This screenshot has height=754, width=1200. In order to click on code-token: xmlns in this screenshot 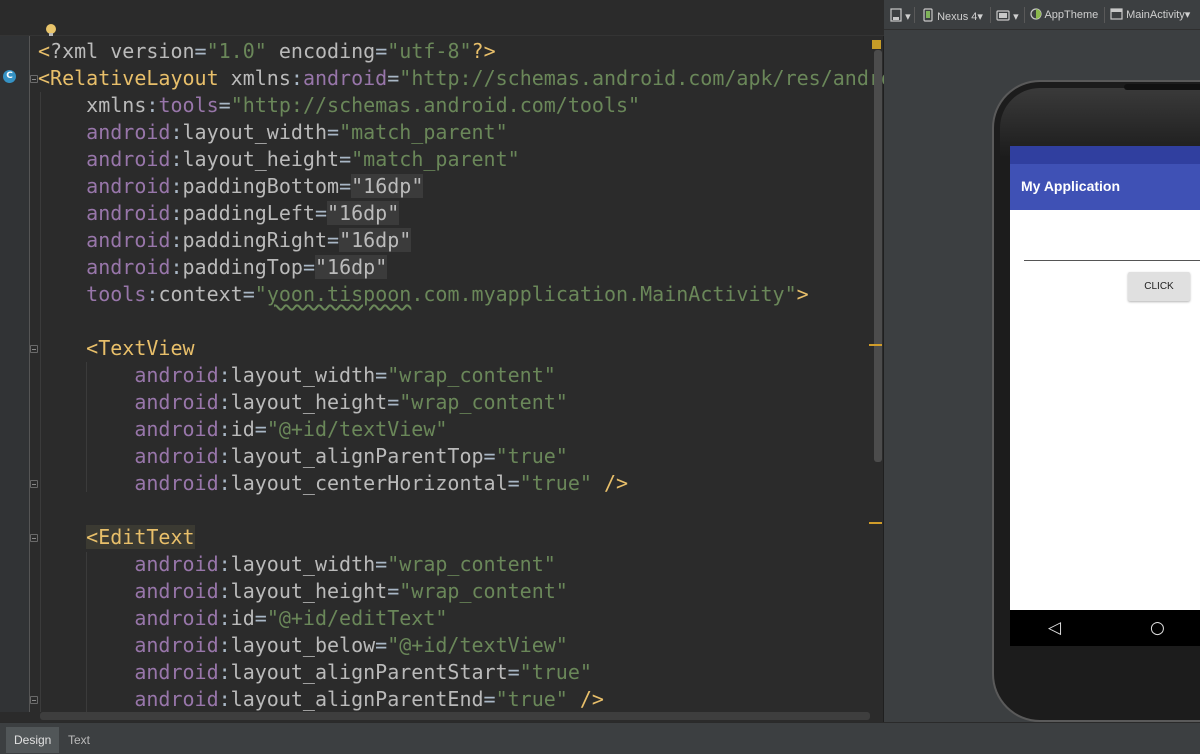, I will do `click(260, 78)`.